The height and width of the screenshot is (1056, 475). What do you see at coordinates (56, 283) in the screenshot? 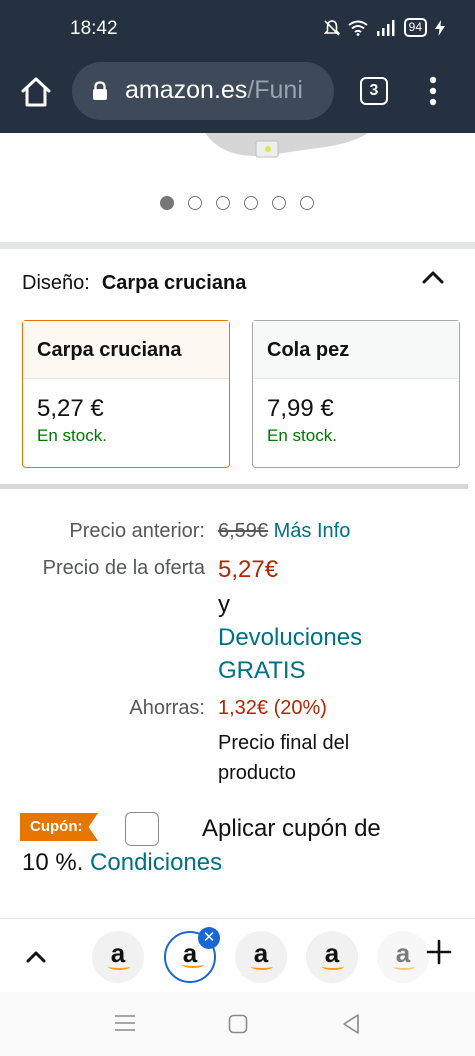
I see `design-key: Diseño:` at bounding box center [56, 283].